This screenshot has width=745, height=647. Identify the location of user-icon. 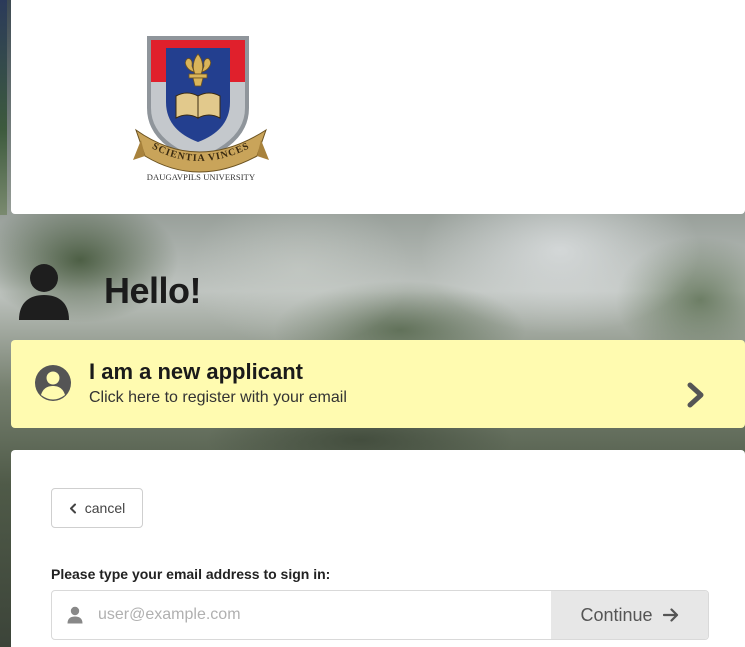
(75, 615).